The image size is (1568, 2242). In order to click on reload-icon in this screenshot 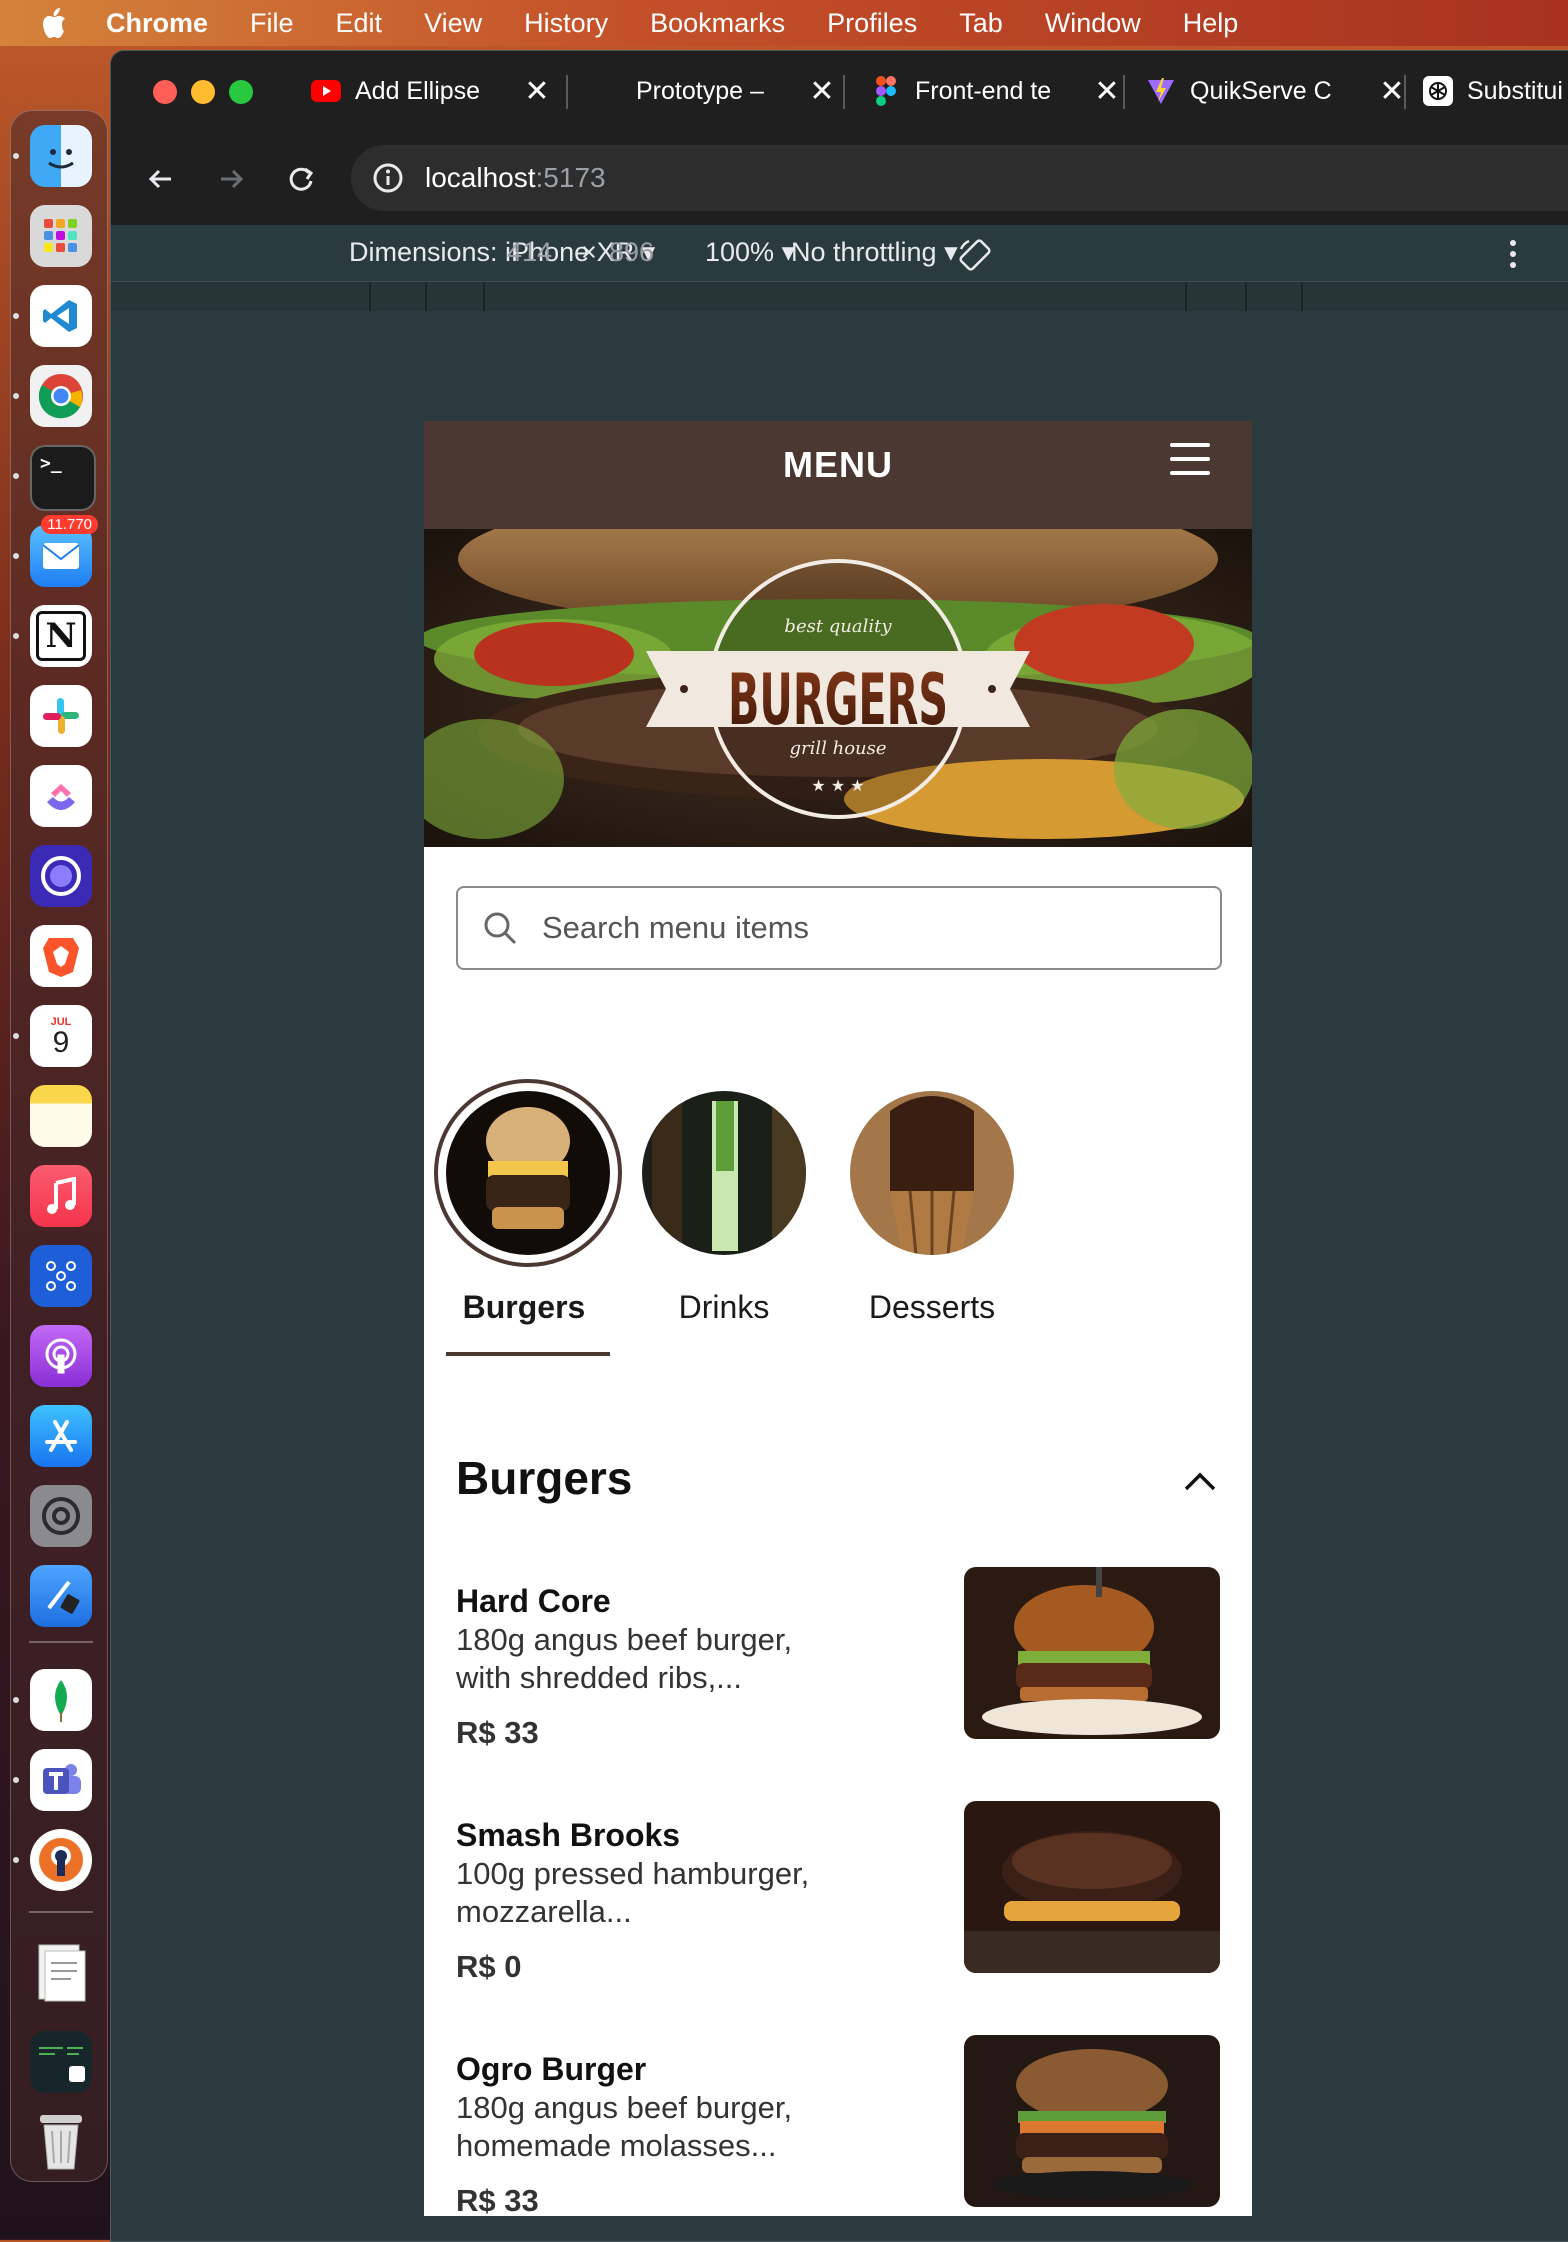, I will do `click(301, 179)`.